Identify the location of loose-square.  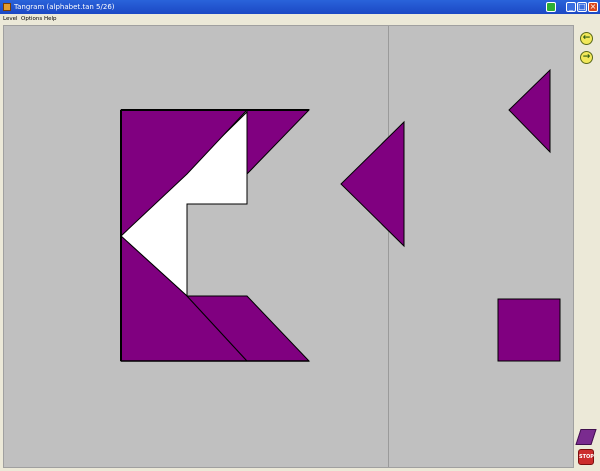
(529, 330).